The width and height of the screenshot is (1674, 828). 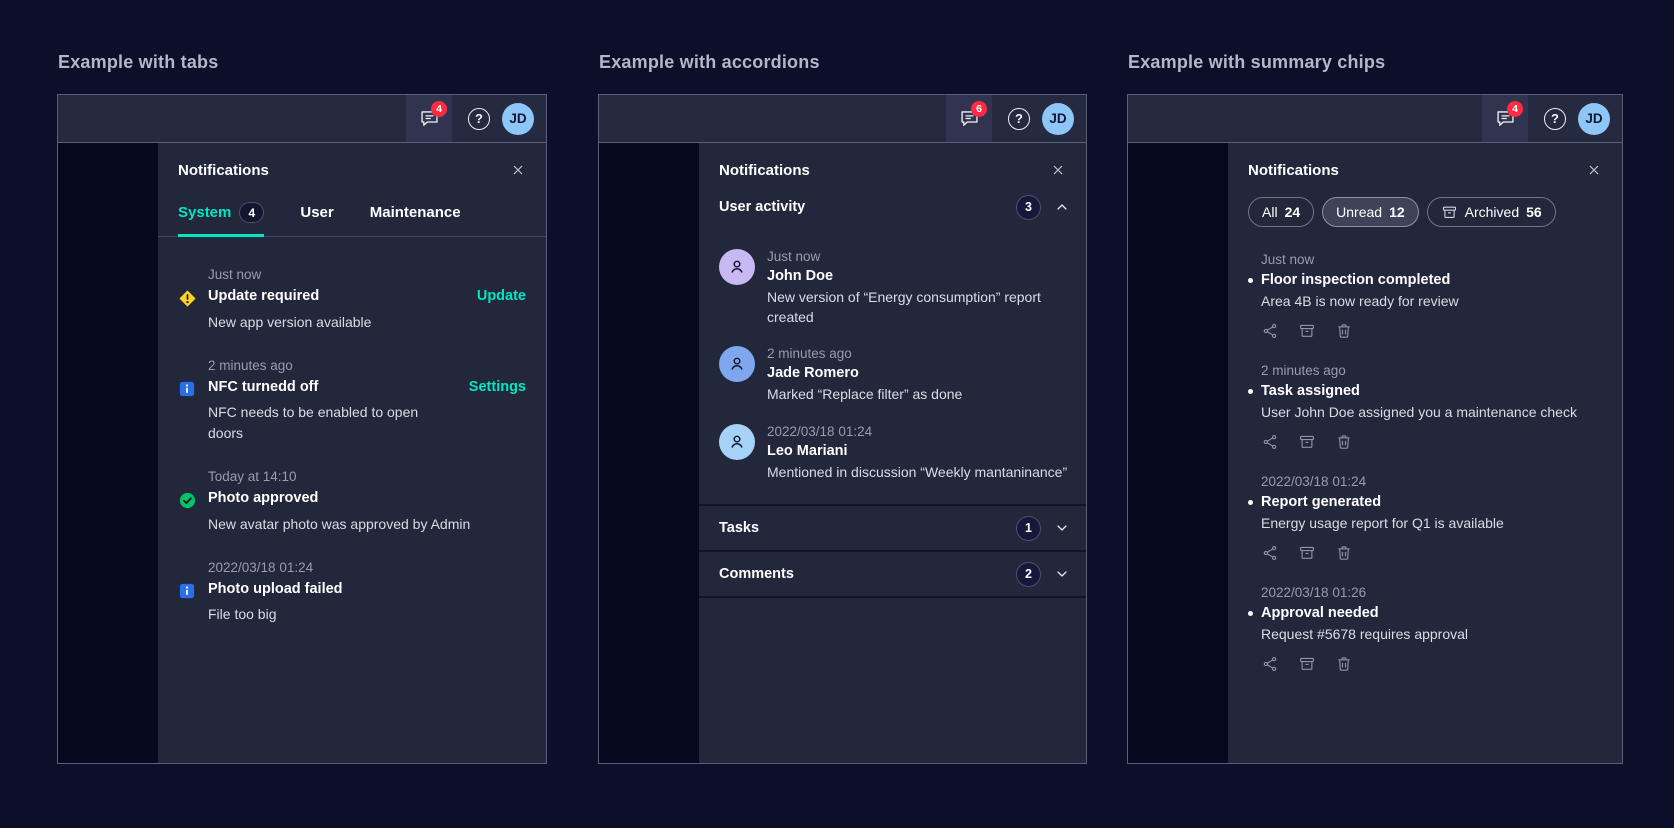 I want to click on activity-user-name: John Doe, so click(x=800, y=276).